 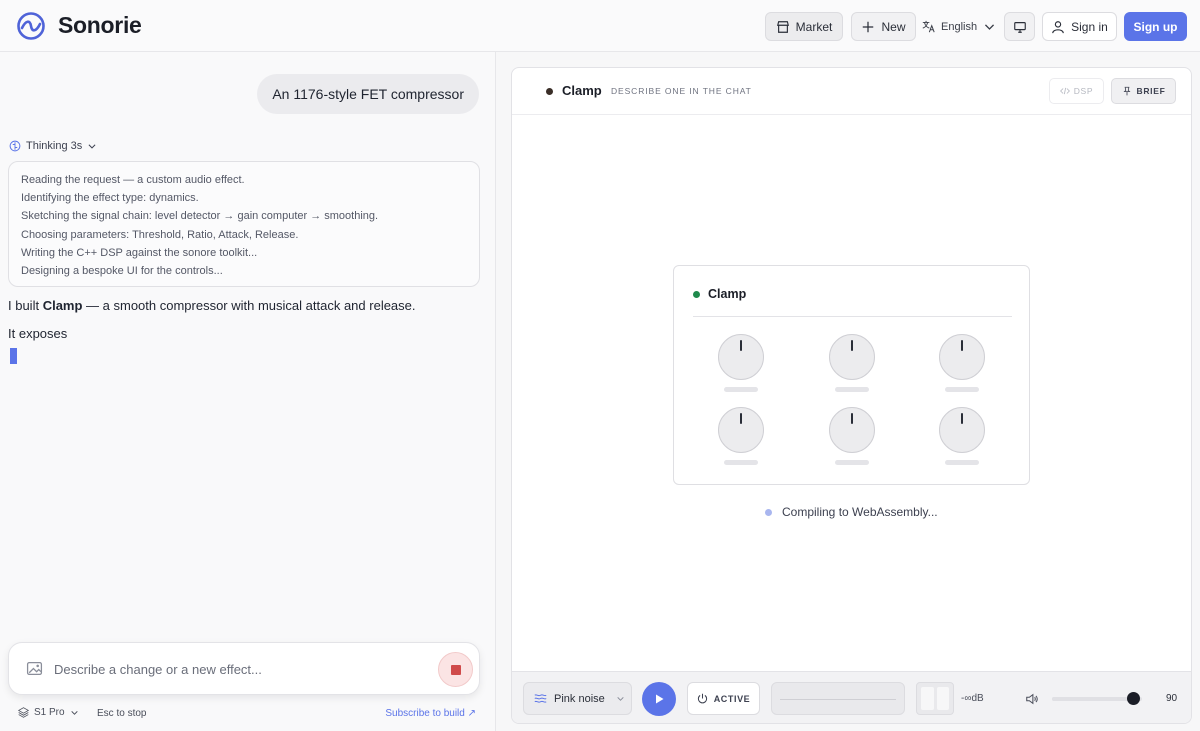 I want to click on bypass-toggle: ACTIVE, so click(x=723, y=698).